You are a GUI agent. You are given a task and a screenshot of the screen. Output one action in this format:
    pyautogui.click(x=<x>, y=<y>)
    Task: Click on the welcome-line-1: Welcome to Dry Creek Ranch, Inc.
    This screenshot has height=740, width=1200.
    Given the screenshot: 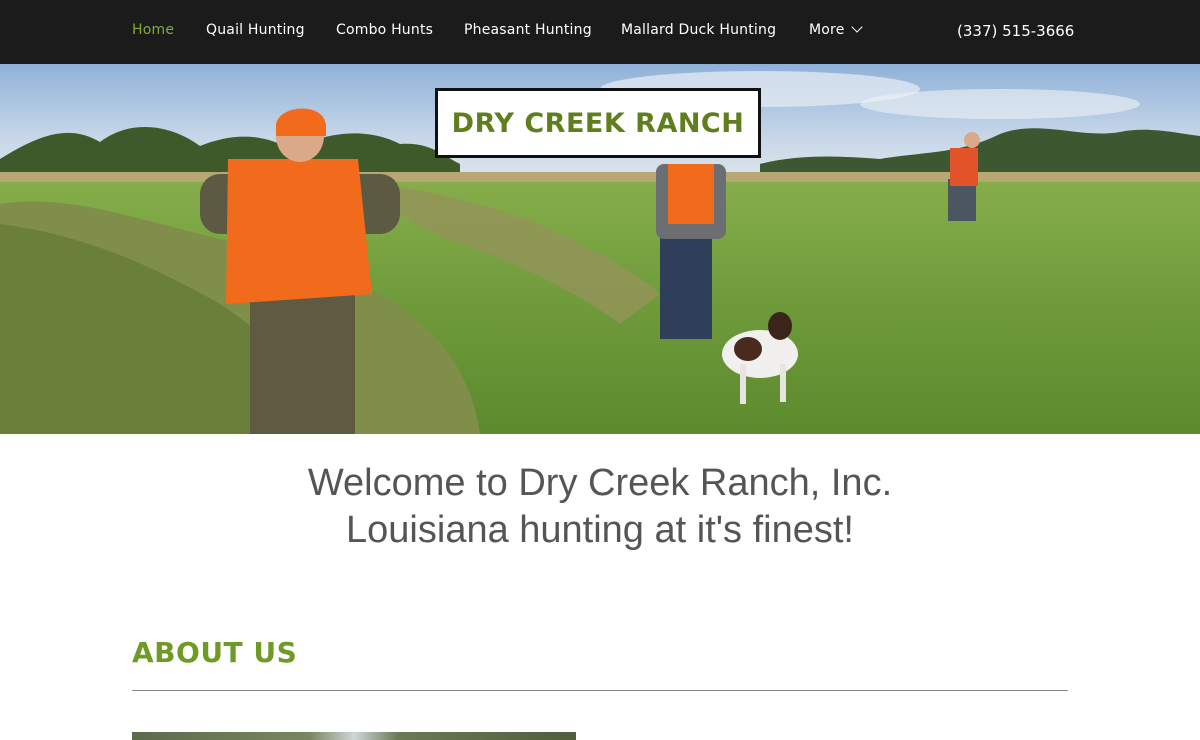 What is the action you would take?
    pyautogui.click(x=600, y=483)
    